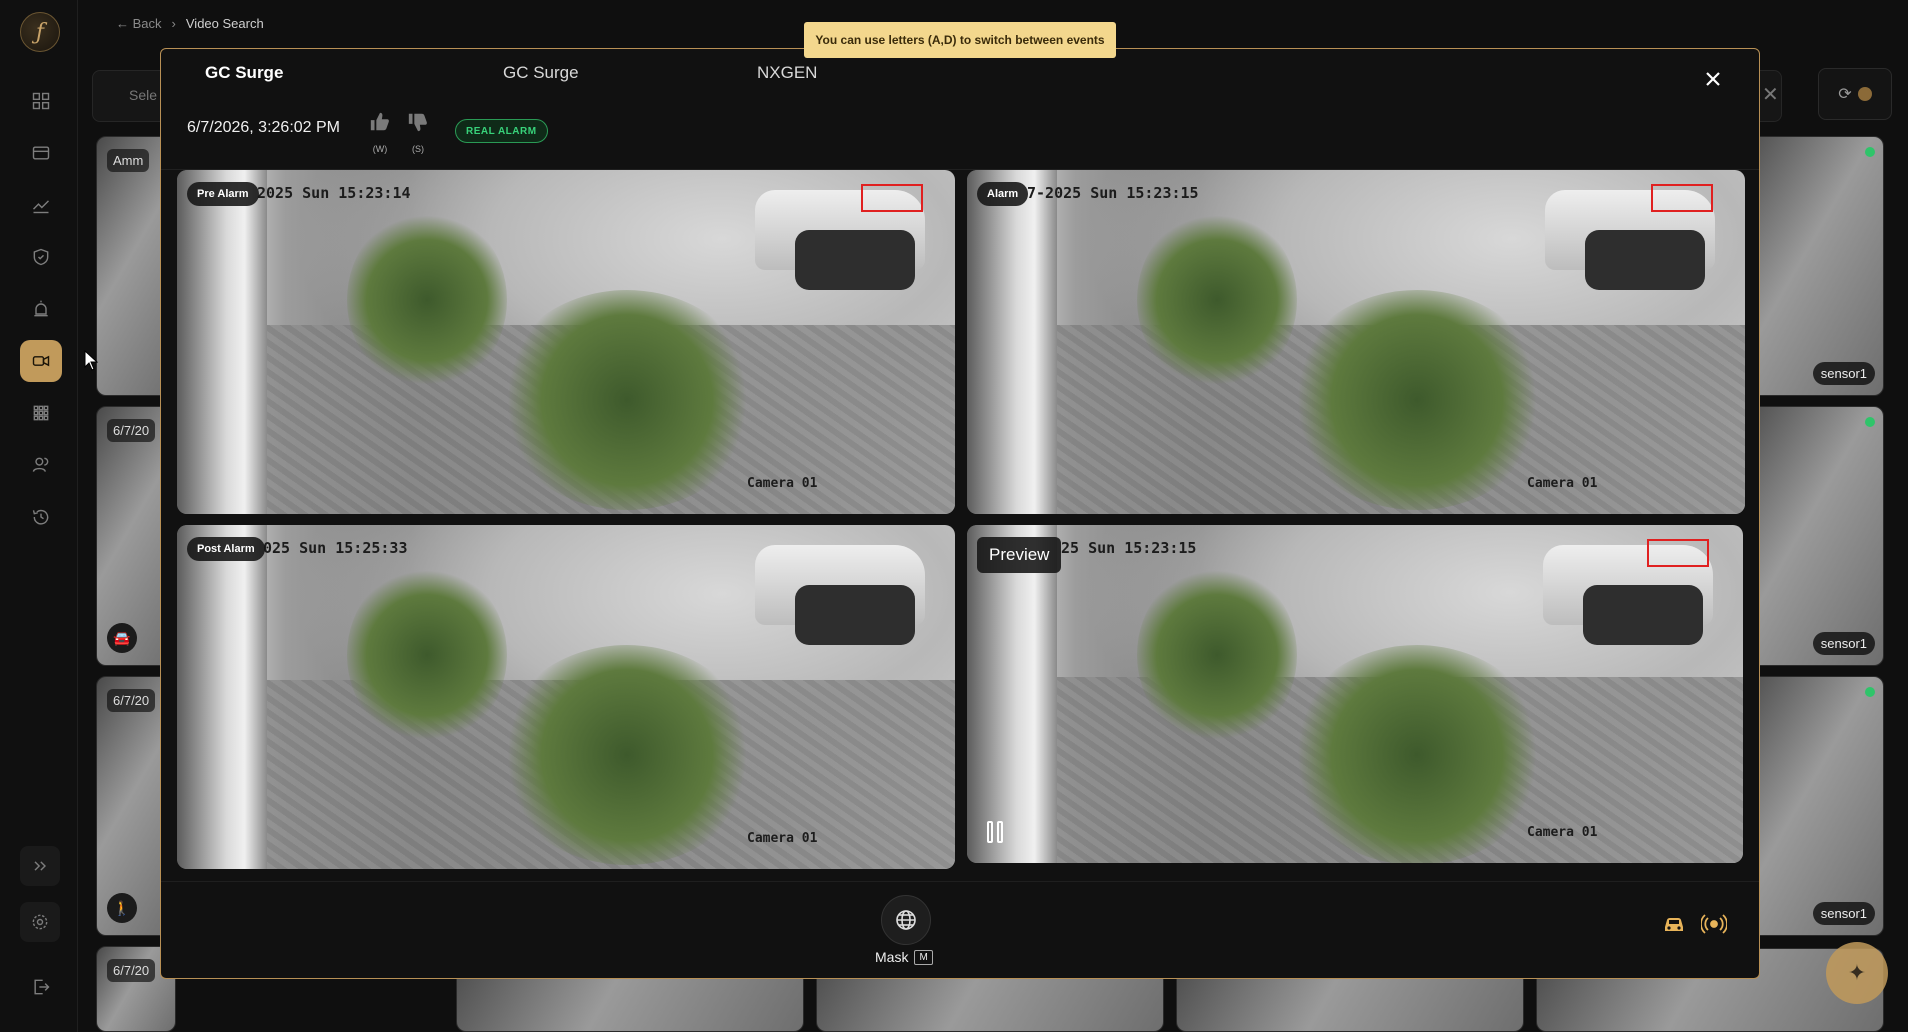  Describe the element at coordinates (501, 131) in the screenshot. I see `real-alarm-badge: REAL ALARM` at that location.